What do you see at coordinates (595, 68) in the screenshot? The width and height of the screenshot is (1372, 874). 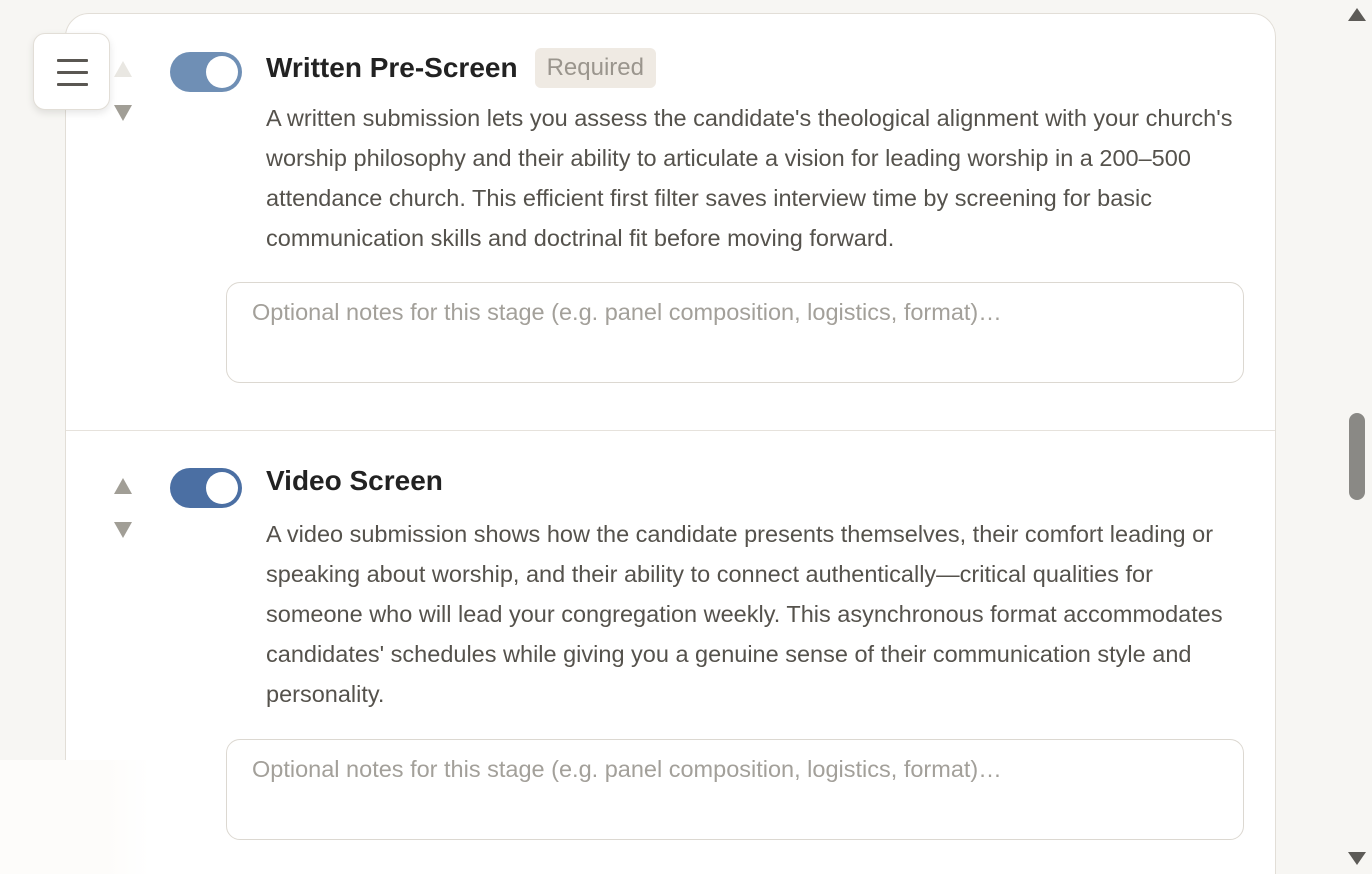 I see `required-badge: Required` at bounding box center [595, 68].